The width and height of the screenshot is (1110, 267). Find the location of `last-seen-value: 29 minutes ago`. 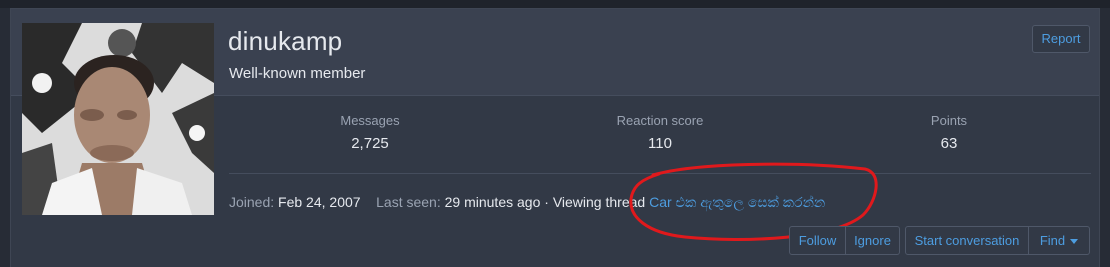

last-seen-value: 29 minutes ago is located at coordinates (492, 202).